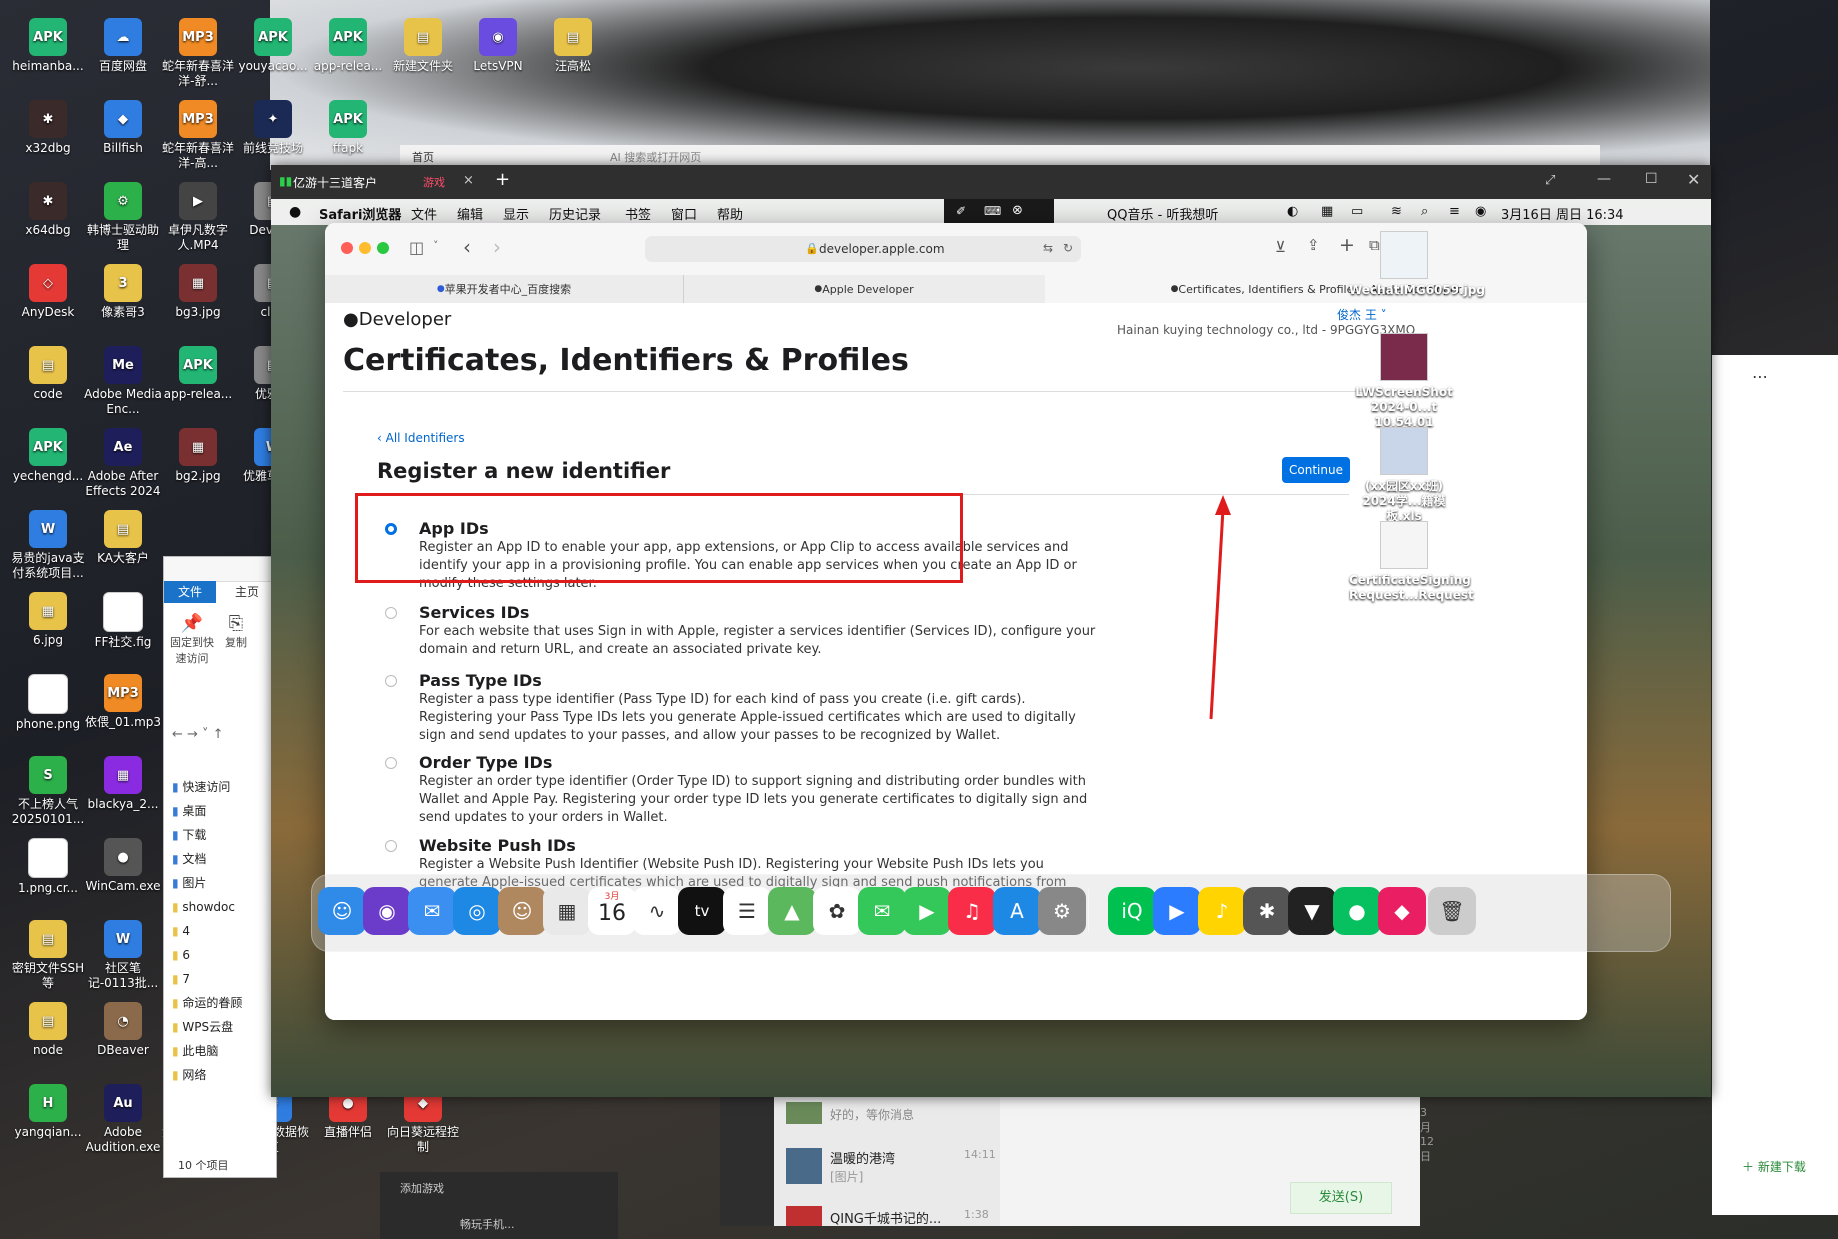 The height and width of the screenshot is (1239, 1838). Describe the element at coordinates (365, 248) in the screenshot. I see `minimize-window-button` at that location.